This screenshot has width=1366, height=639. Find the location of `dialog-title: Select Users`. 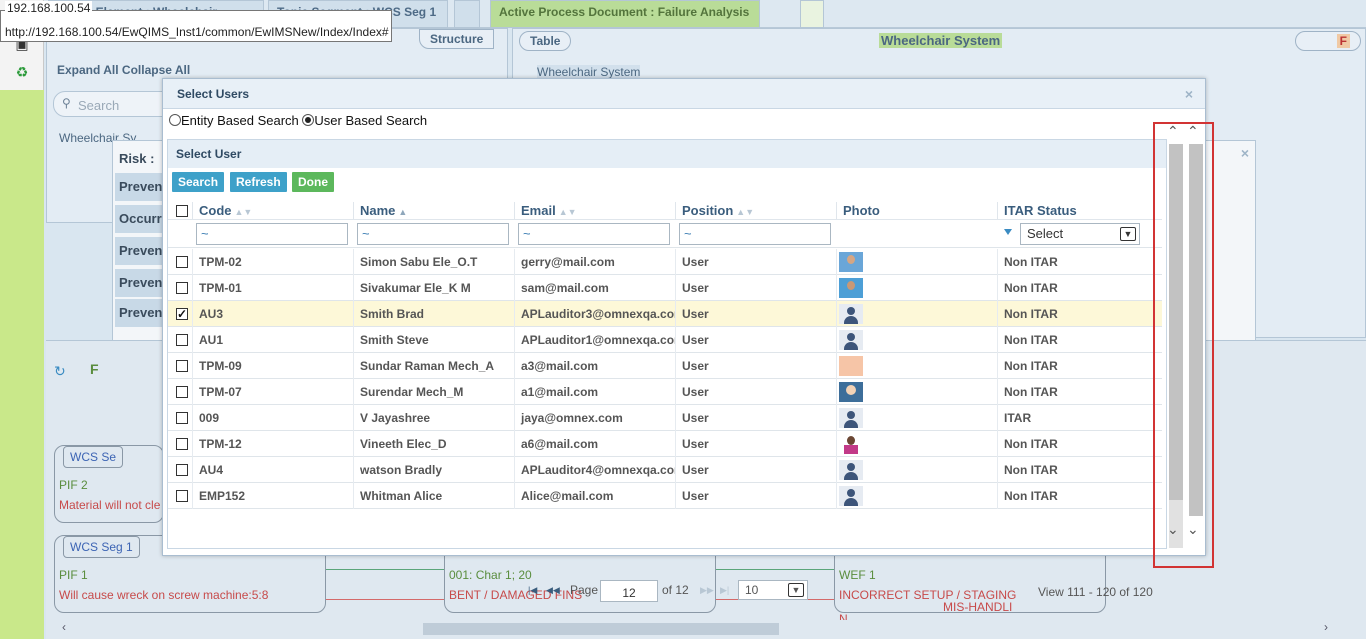

dialog-title: Select Users is located at coordinates (684, 94).